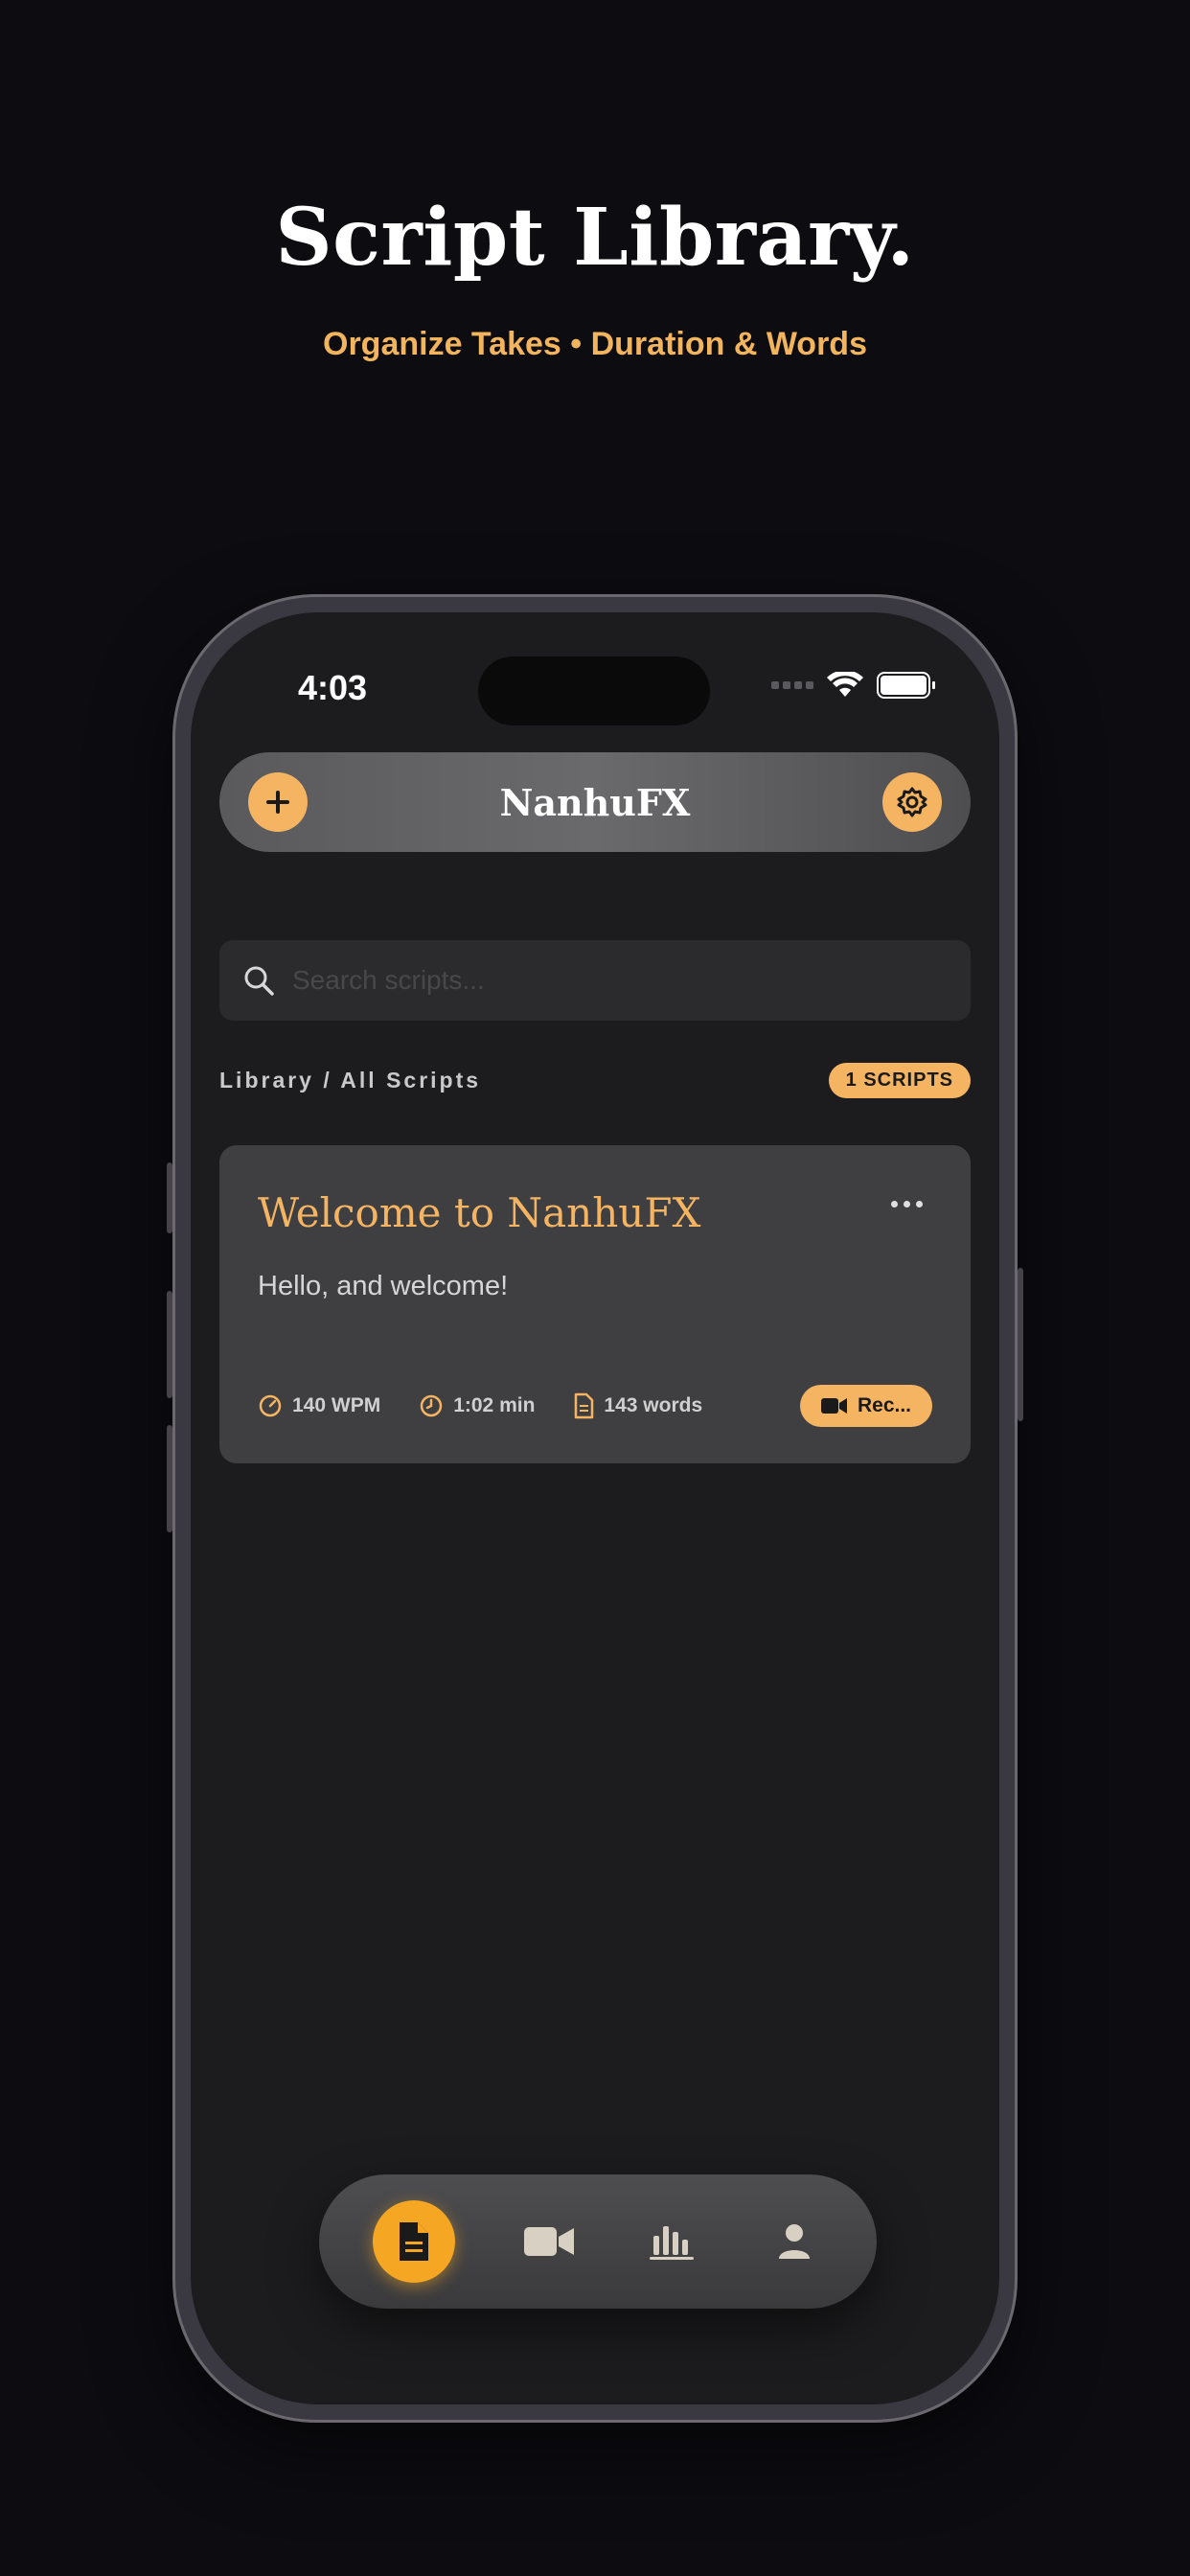 The height and width of the screenshot is (2576, 1190). Describe the element at coordinates (383, 1286) in the screenshot. I see `script-preview: Hello, and welcome!` at that location.